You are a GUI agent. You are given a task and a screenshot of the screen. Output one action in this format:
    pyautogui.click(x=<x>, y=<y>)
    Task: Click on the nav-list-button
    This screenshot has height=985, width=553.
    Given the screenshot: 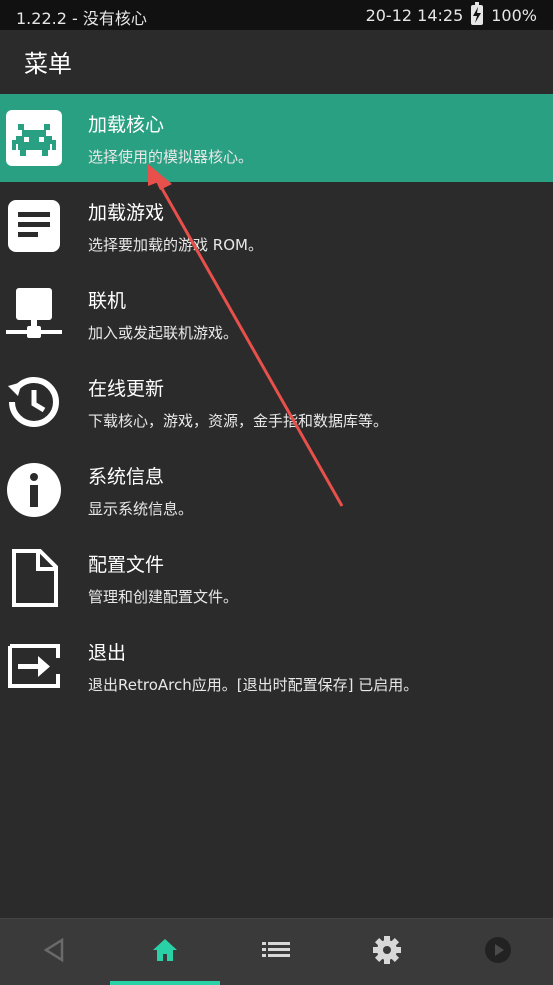 What is the action you would take?
    pyautogui.click(x=276, y=952)
    